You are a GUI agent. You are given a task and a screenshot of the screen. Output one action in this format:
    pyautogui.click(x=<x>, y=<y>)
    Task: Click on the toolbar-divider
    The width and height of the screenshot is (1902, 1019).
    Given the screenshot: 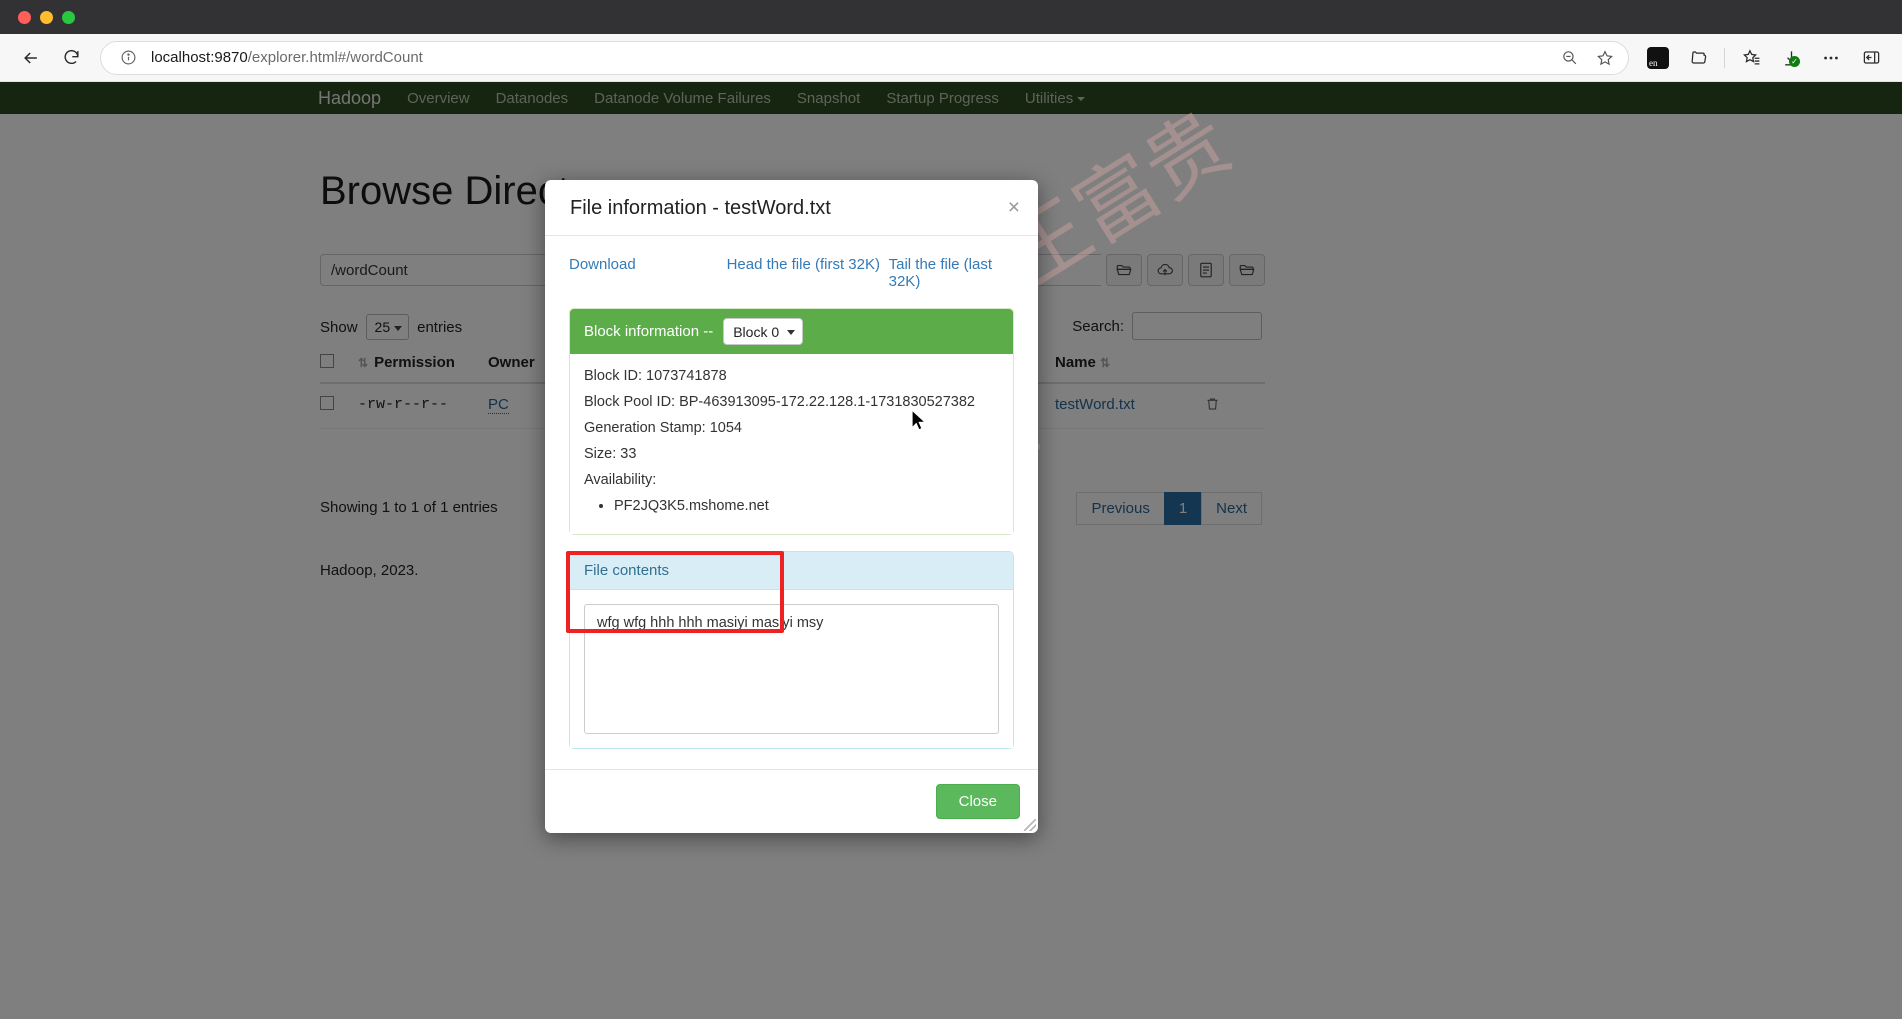 What is the action you would take?
    pyautogui.click(x=1724, y=57)
    